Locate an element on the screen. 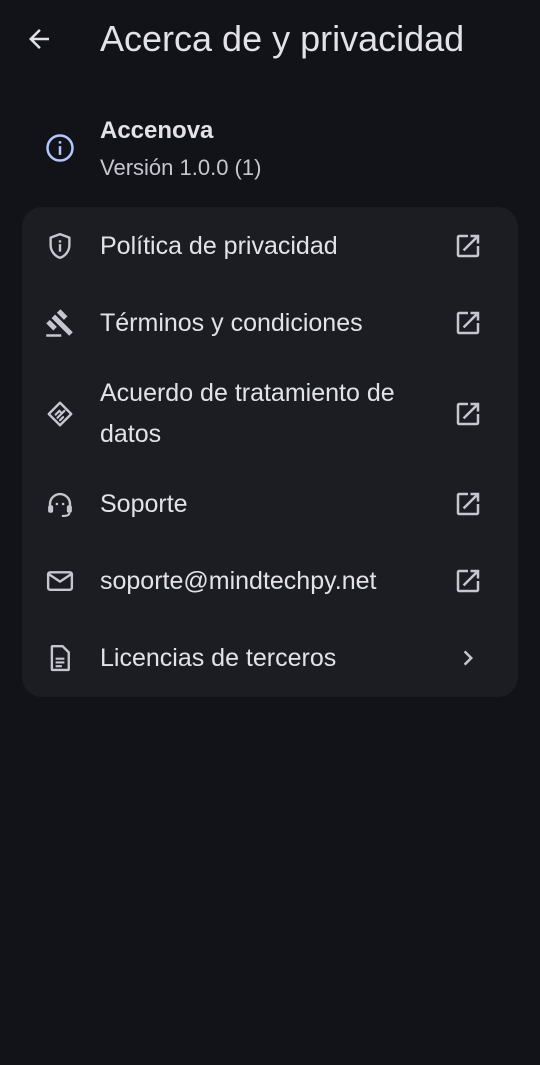 This screenshot has height=1065, width=540. support-label: Soporte is located at coordinates (144, 504).